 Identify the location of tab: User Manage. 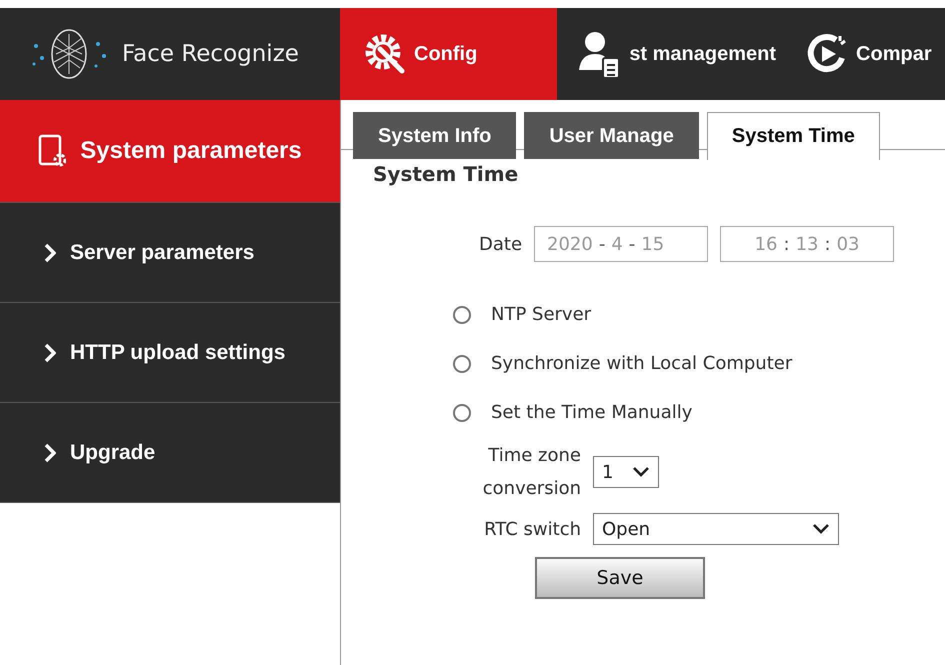
(611, 135).